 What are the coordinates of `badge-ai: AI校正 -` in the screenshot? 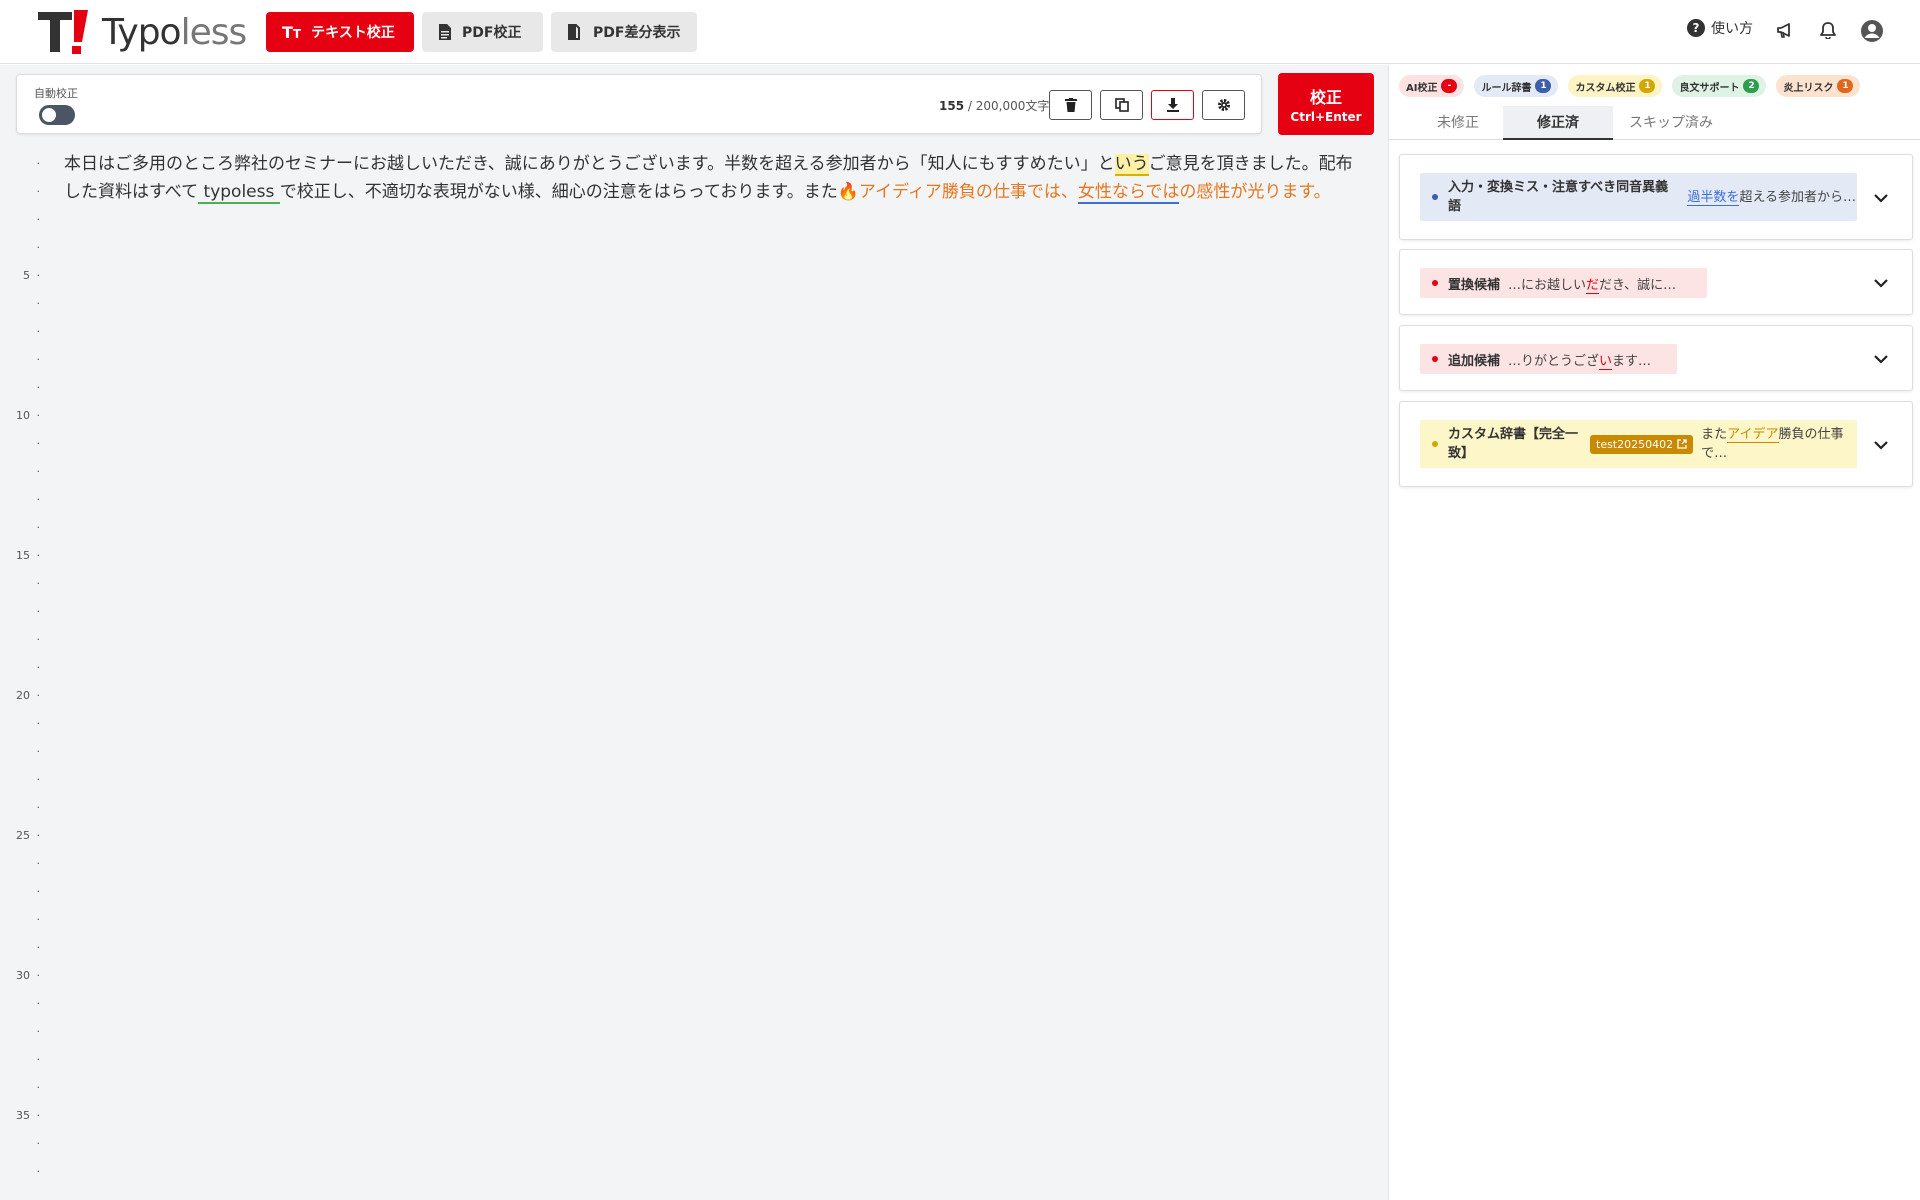 It's located at (1432, 86).